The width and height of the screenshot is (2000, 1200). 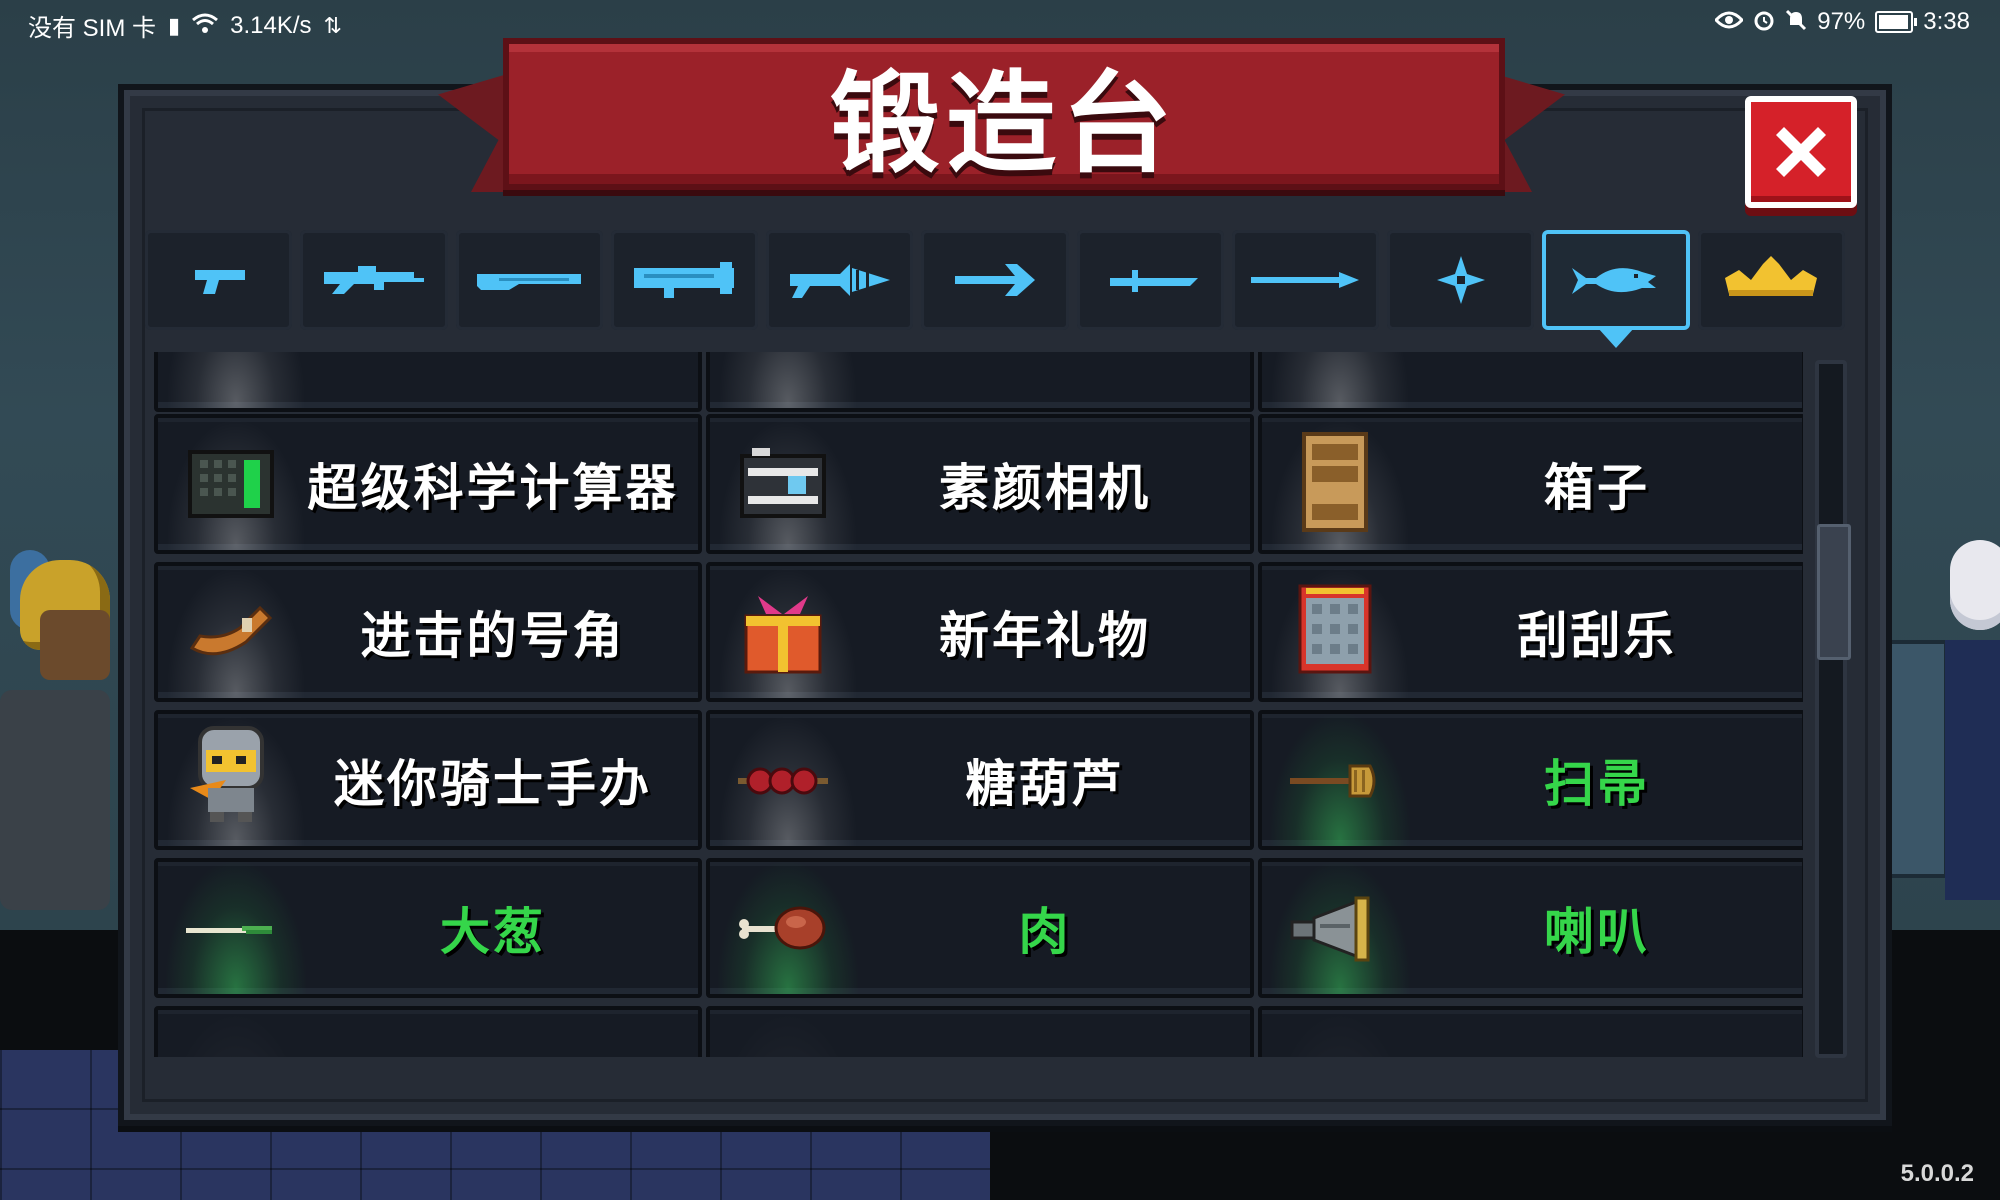 I want to click on fish-icon, so click(x=1614, y=281).